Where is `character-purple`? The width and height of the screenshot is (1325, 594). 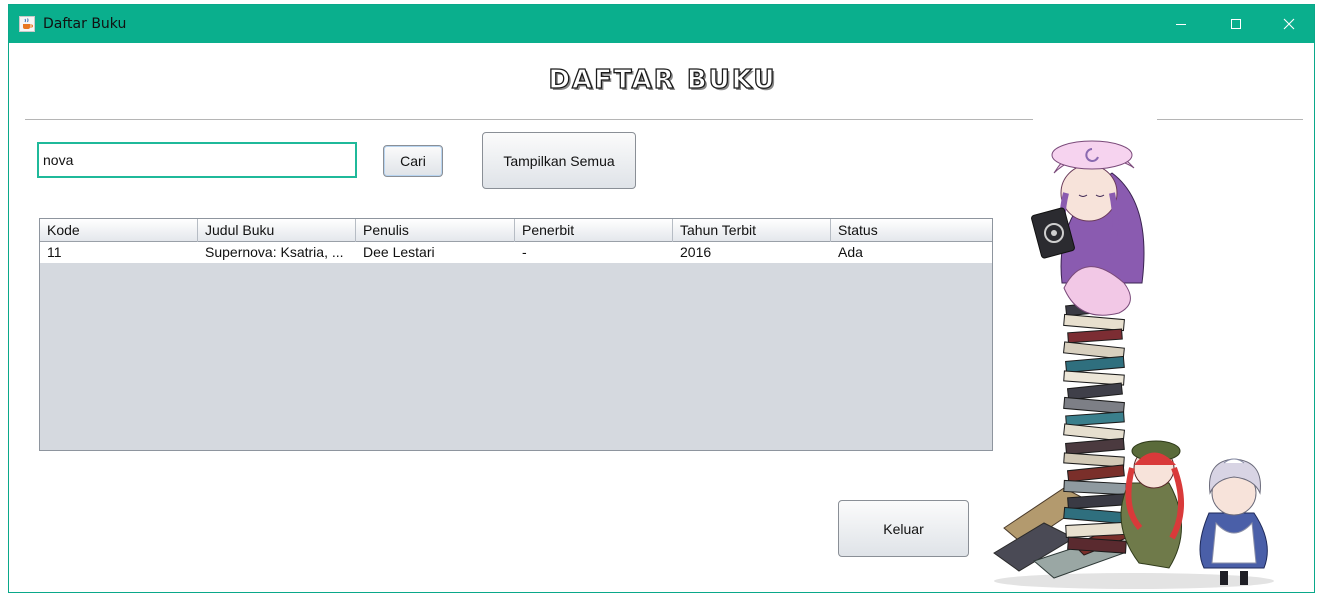
character-purple is located at coordinates (1088, 228).